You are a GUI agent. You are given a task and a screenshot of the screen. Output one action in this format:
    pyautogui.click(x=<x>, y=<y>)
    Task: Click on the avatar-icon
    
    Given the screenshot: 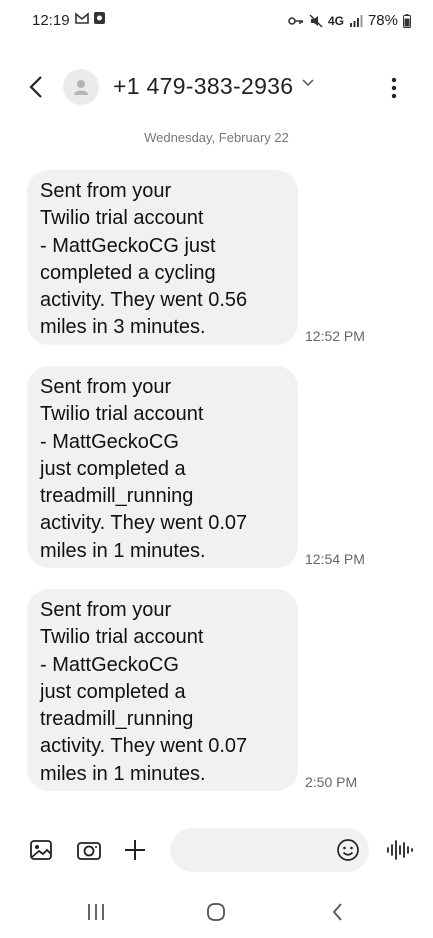 What is the action you would take?
    pyautogui.click(x=81, y=87)
    